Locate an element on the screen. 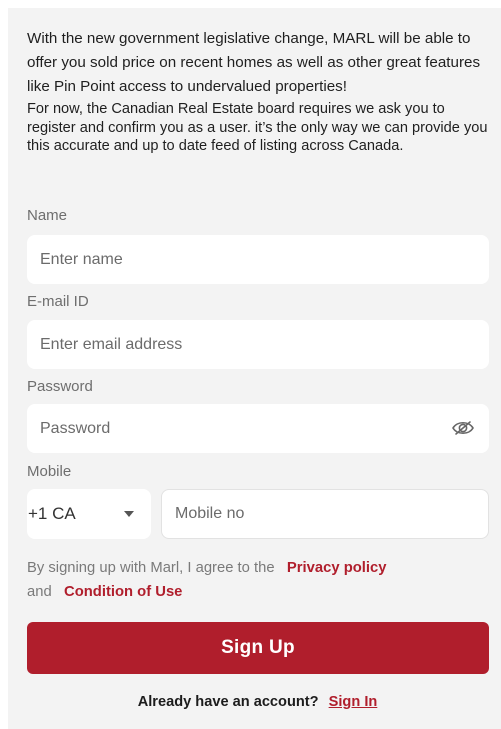 This screenshot has height=729, width=501. country-code-select: +1 CA is located at coordinates (89, 514).